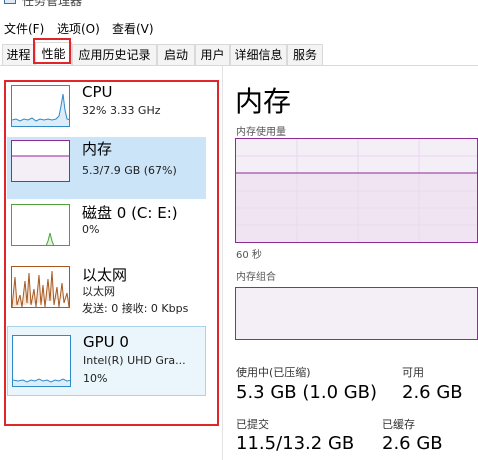 This screenshot has width=478, height=460. Describe the element at coordinates (212, 54) in the screenshot. I see `tab-users: 用户` at that location.